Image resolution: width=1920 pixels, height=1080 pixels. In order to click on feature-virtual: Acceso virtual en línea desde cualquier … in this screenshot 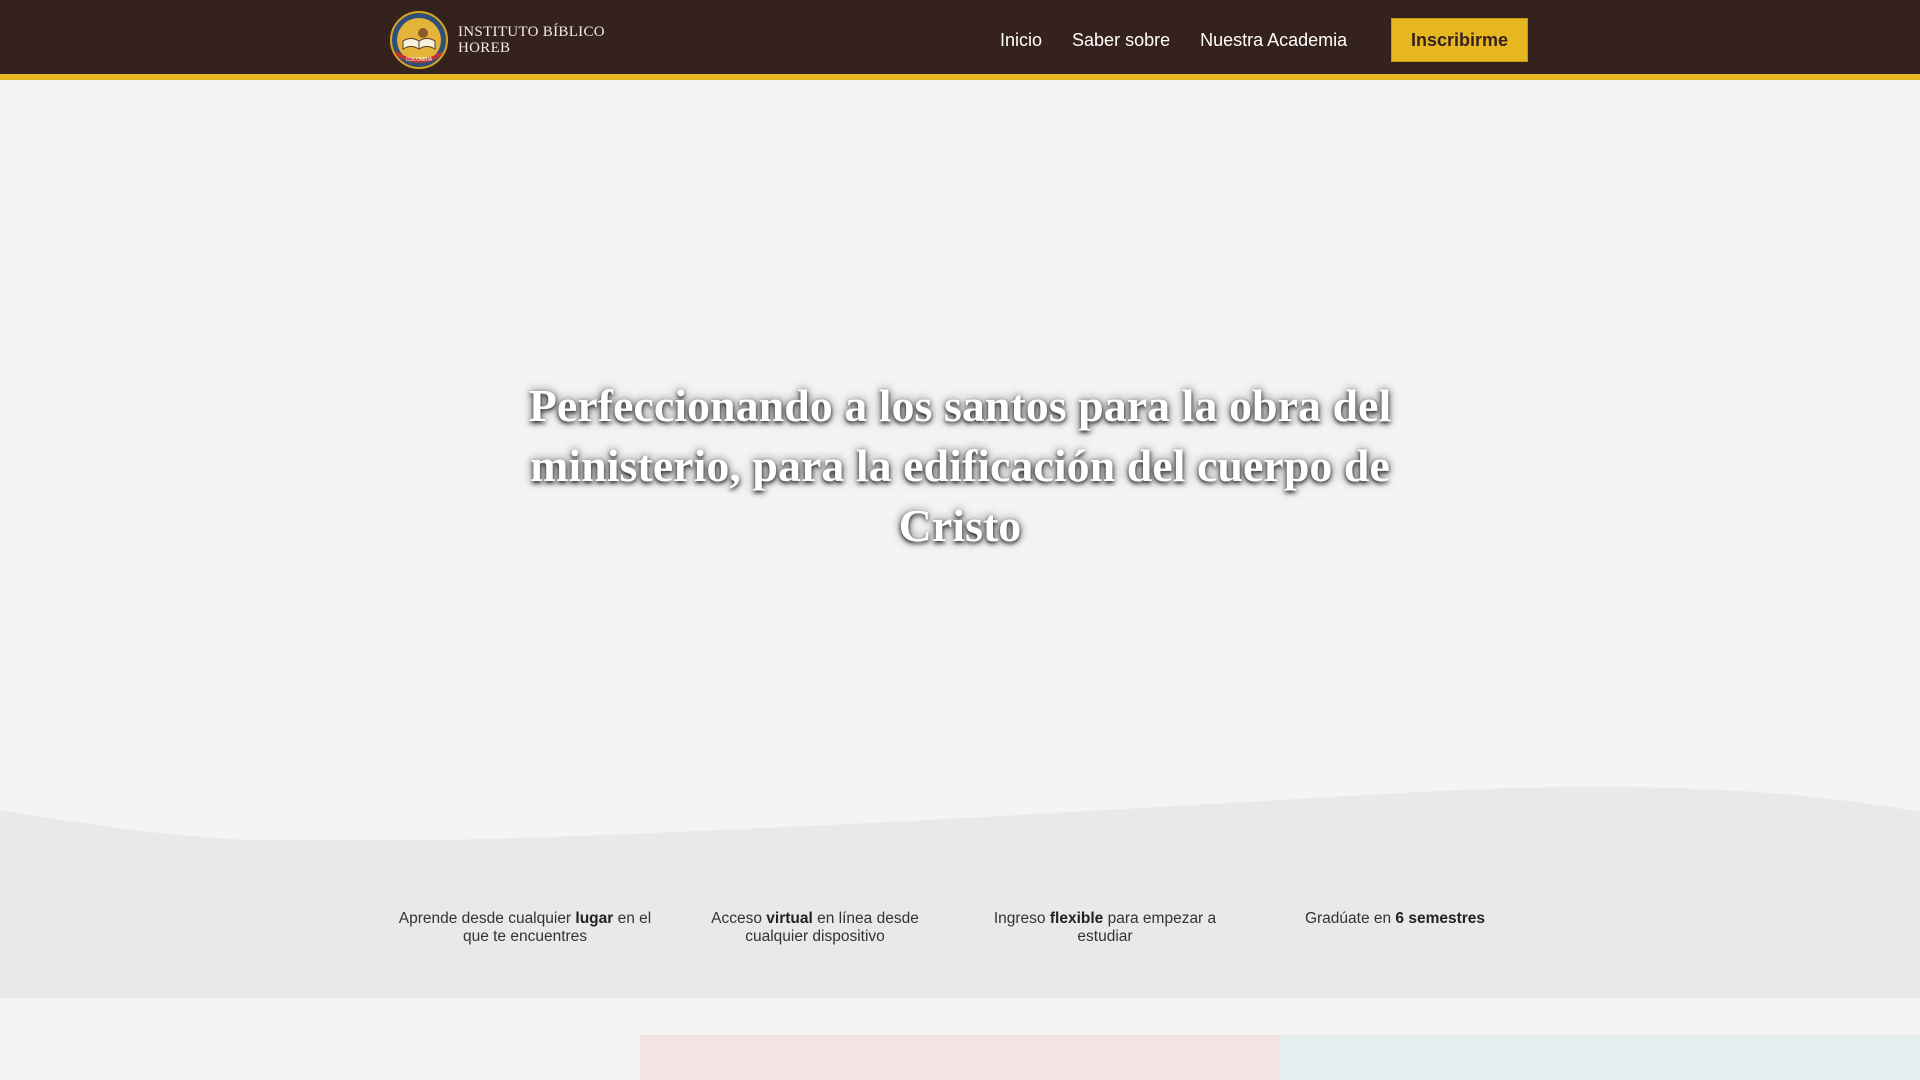, I will do `click(815, 928)`.